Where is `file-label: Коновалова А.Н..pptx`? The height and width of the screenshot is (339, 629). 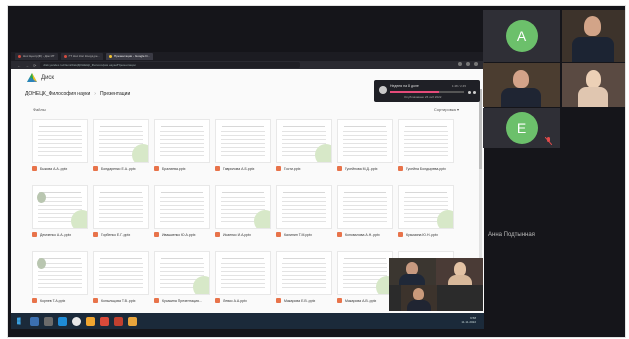
file-label: Коновалова А.Н..pptx is located at coordinates (365, 234).